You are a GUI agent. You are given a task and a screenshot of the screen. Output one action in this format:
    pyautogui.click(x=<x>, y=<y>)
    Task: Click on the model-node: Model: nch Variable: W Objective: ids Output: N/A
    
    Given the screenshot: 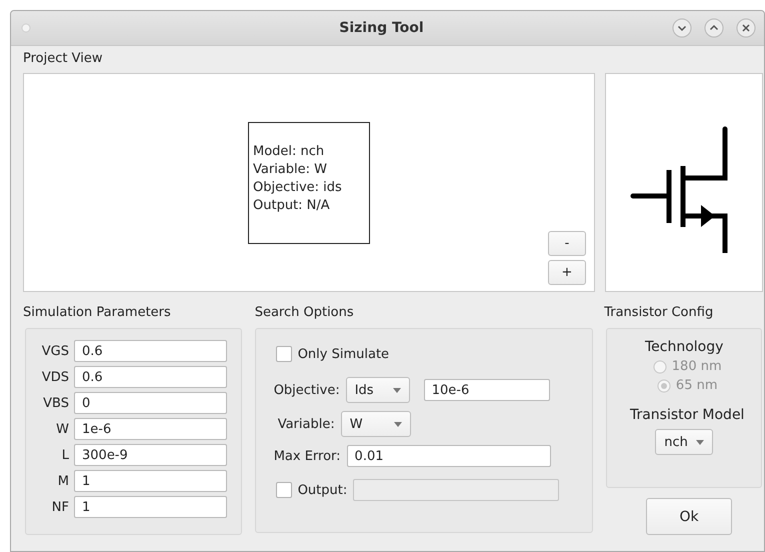 What is the action you would take?
    pyautogui.click(x=309, y=183)
    